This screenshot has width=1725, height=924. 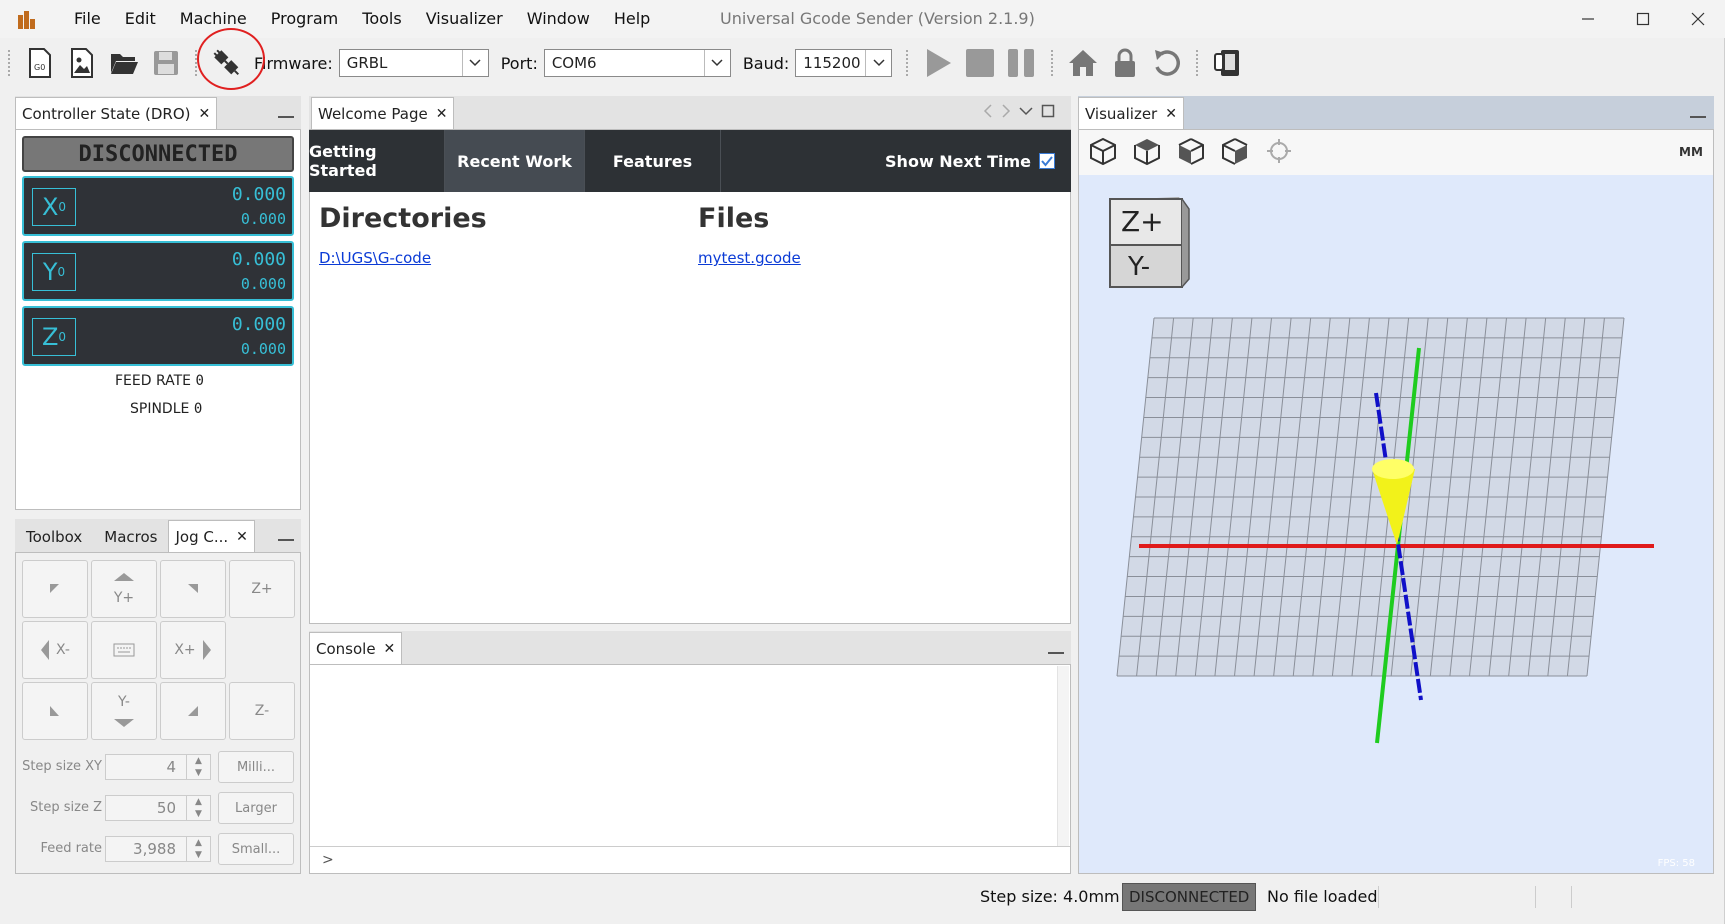 What do you see at coordinates (373, 113) in the screenshot?
I see `tab-welcome-label: Welcome Page` at bounding box center [373, 113].